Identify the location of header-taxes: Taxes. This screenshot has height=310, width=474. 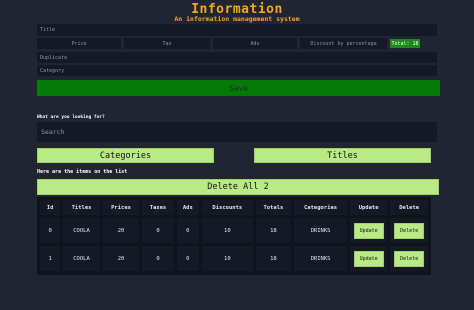
(158, 207).